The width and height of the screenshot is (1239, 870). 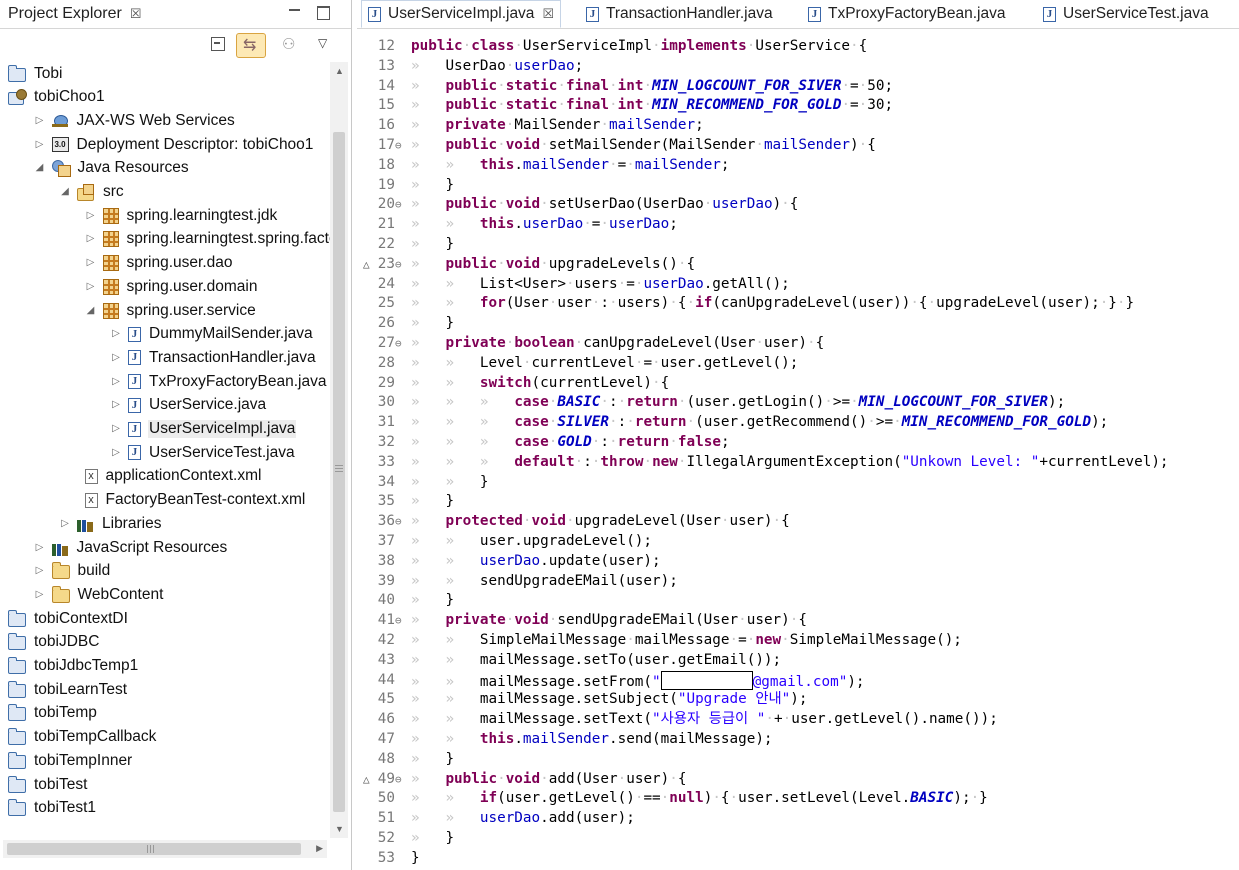 What do you see at coordinates (212, 334) in the screenshot?
I see `tree-item: ▷ J DummyMailSender.java` at bounding box center [212, 334].